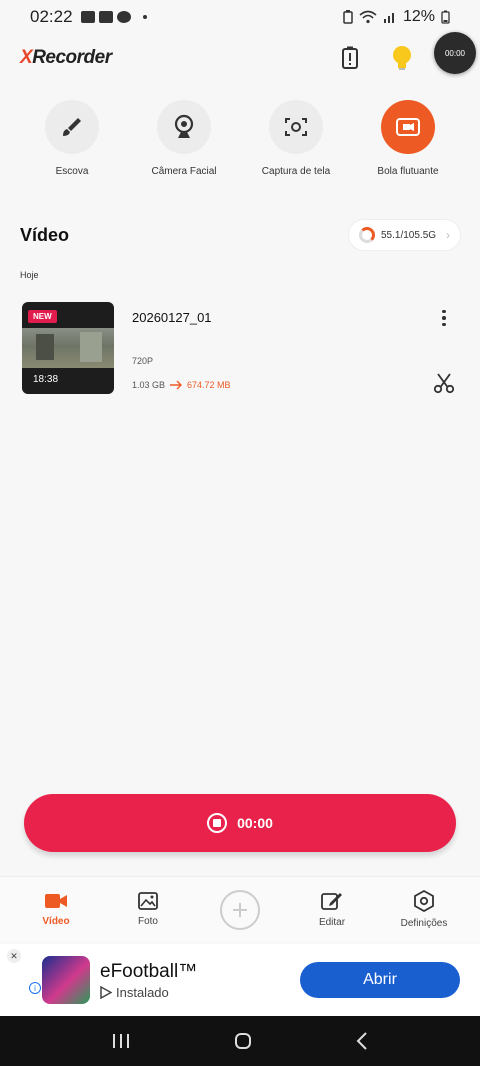 This screenshot has width=480, height=1066. What do you see at coordinates (409, 235) in the screenshot?
I see `storage-text: 55.1/105.5G` at bounding box center [409, 235].